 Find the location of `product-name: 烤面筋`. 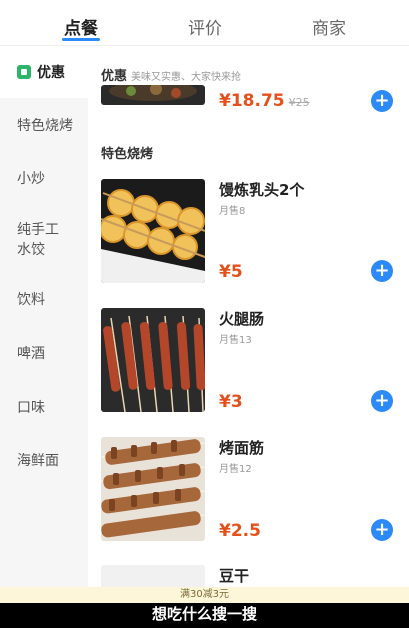

product-name: 烤面筋 is located at coordinates (242, 448).